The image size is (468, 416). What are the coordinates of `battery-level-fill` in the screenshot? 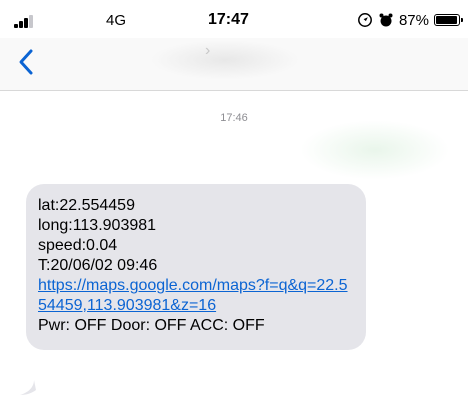 It's located at (446, 20).